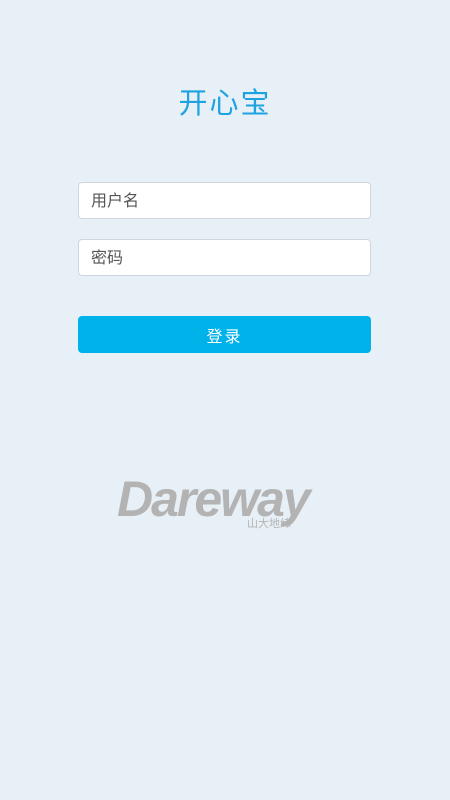 This screenshot has height=800, width=450. Describe the element at coordinates (224, 334) in the screenshot. I see `login-button: 登录` at that location.